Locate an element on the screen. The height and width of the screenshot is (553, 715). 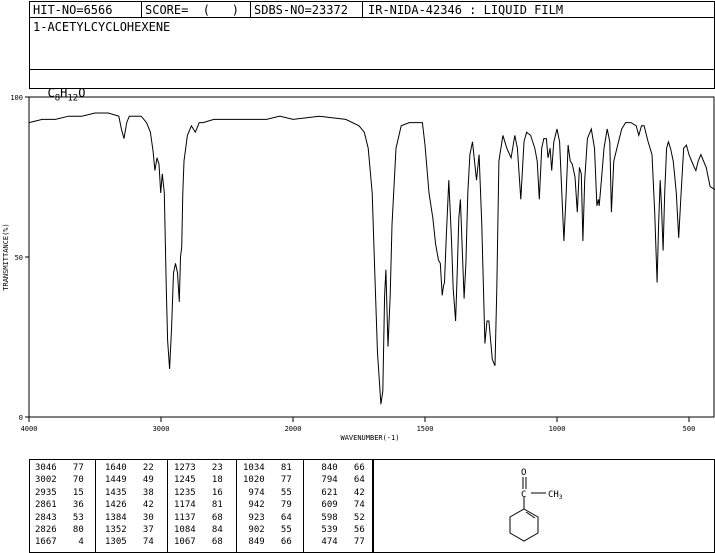
x-axis-ticks: 4000 3000 2000 1500 1000 500 is located at coordinates (358, 425).